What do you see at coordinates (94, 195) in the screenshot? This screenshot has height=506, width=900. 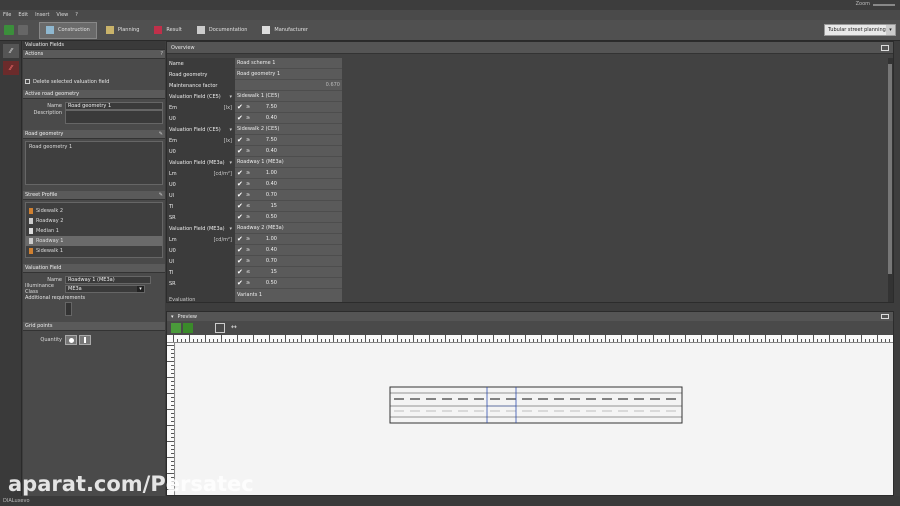 I see `street-profile-header: Street Profile ✎` at bounding box center [94, 195].